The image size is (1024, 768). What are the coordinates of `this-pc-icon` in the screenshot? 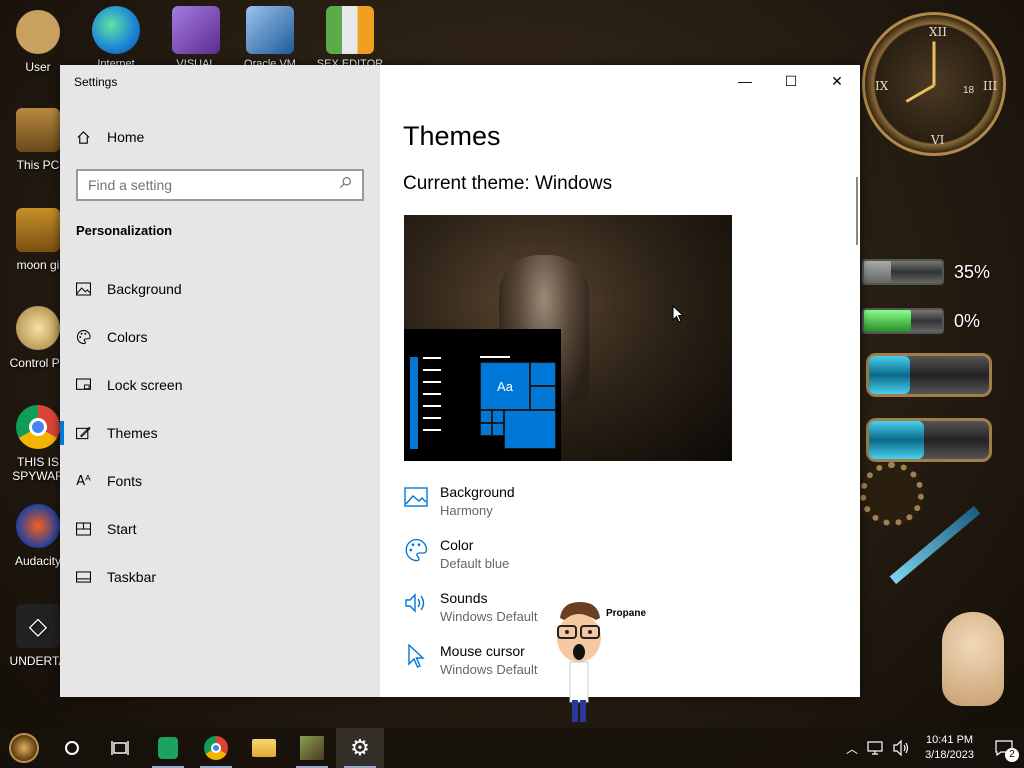 It's located at (38, 130).